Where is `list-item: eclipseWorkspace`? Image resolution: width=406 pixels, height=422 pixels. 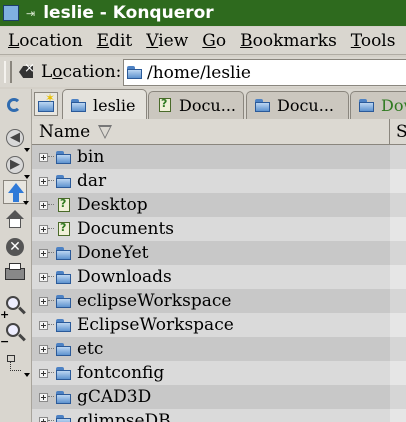 list-item: eclipseWorkspace is located at coordinates (219, 301).